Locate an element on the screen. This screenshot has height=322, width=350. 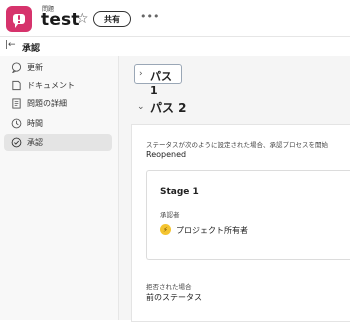
object-header: 問題 test ☆ 共有 ••• is located at coordinates (175, 18).